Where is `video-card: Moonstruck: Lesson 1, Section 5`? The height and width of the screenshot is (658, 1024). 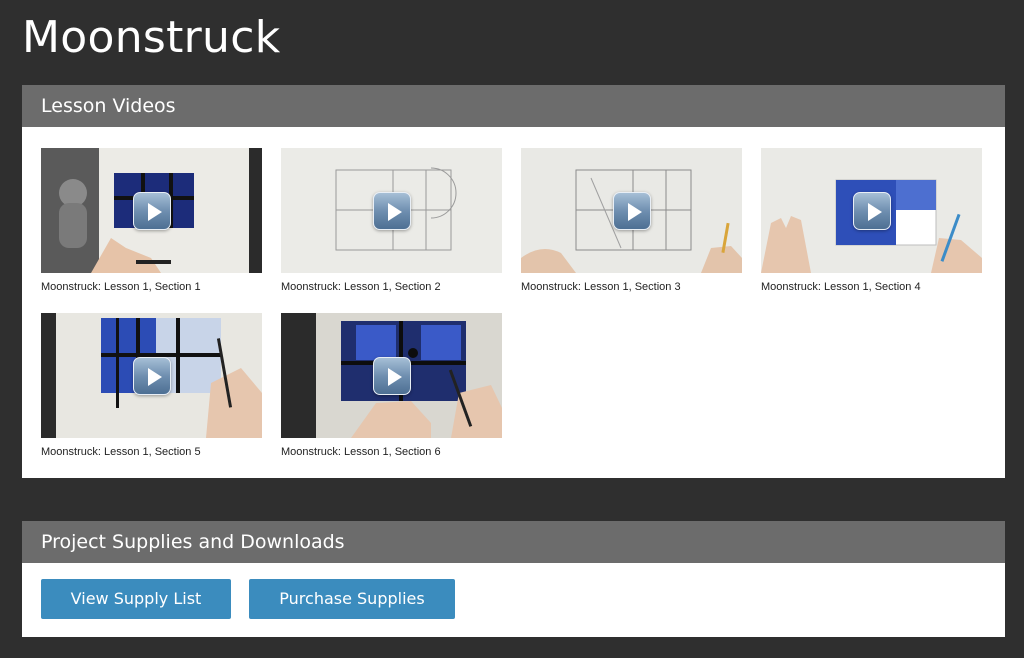 video-card: Moonstruck: Lesson 1, Section 5 is located at coordinates (151, 385).